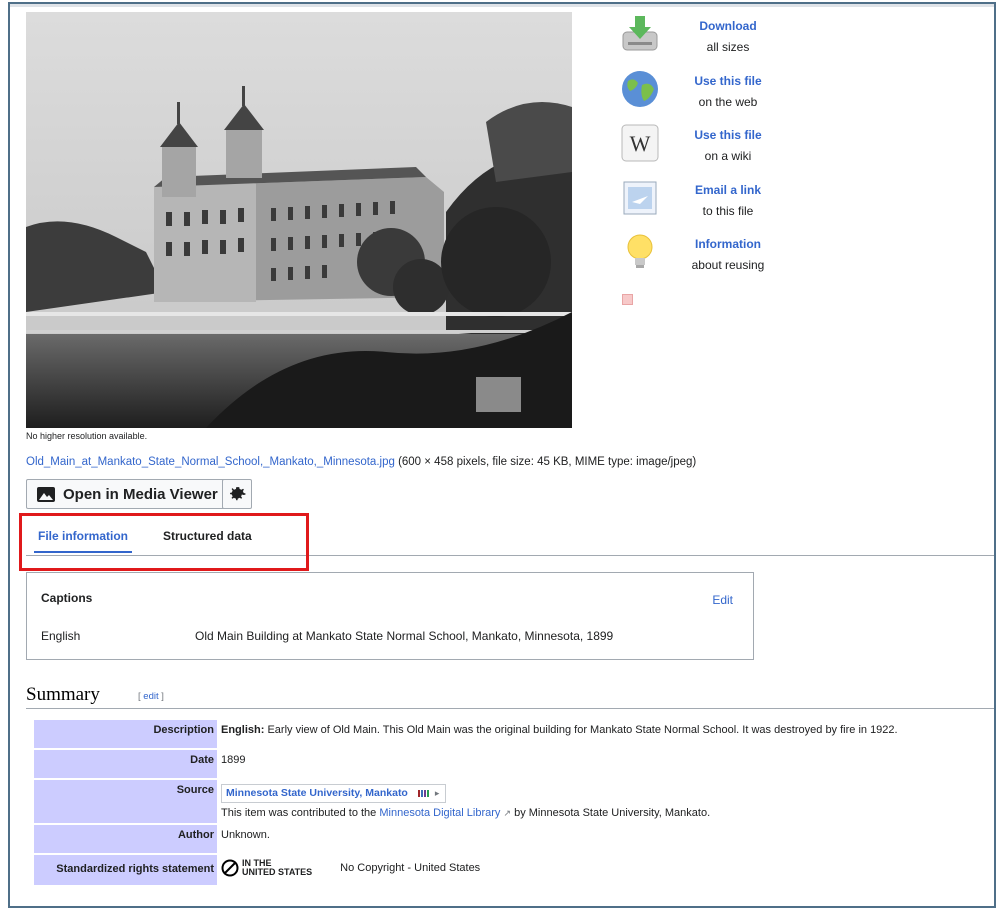 This screenshot has height=910, width=1002. Describe the element at coordinates (46, 494) in the screenshot. I see `image-icon` at that location.